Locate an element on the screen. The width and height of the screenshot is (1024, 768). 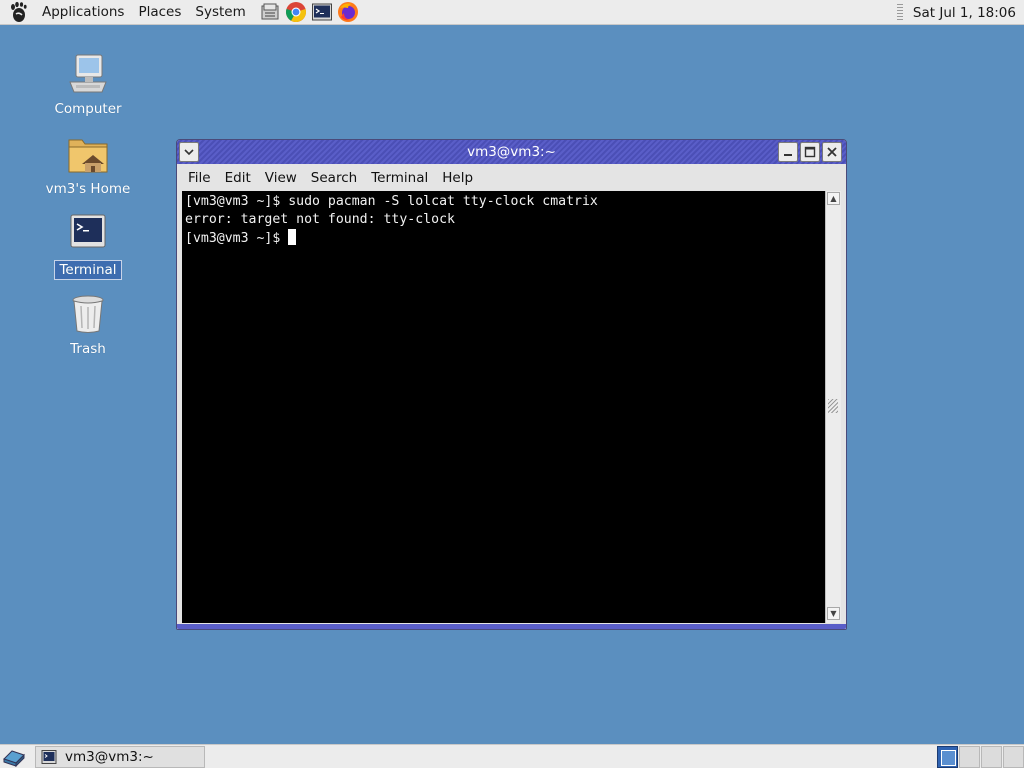
desktop-label-computer: Computer is located at coordinates (88, 109).